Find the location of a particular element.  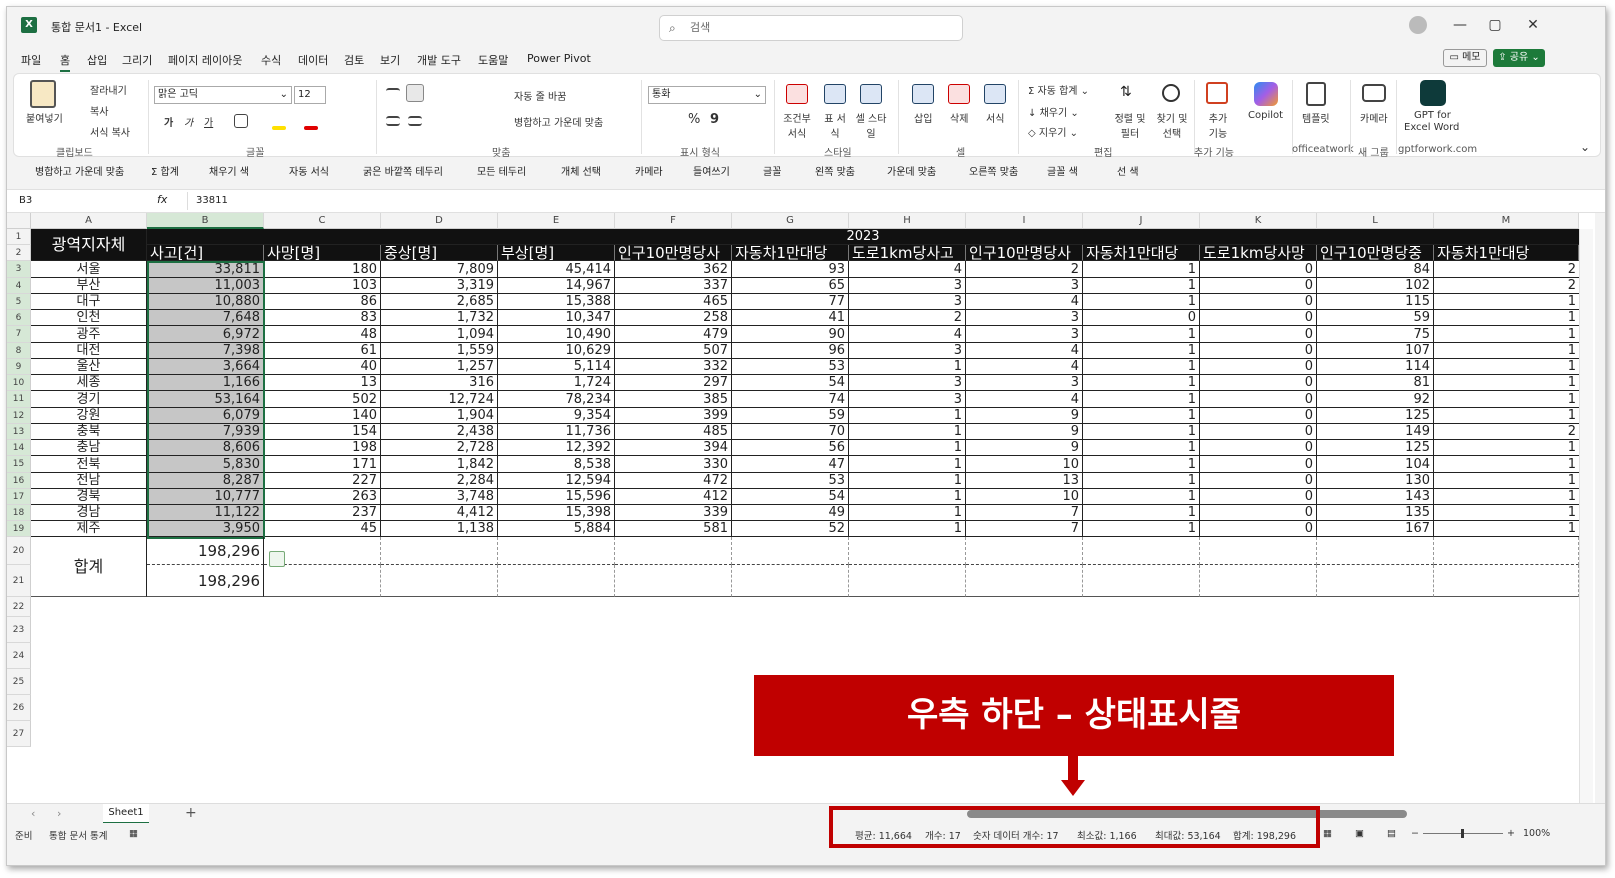

data-cell: 125 is located at coordinates (1375, 416).